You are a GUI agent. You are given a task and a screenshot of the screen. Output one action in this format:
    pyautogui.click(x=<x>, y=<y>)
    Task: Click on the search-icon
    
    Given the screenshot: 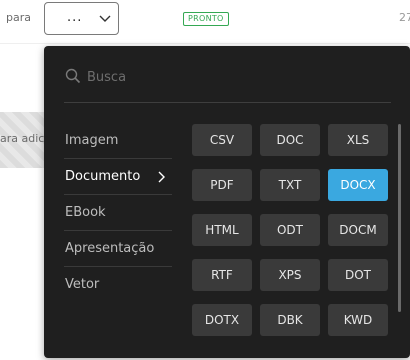 What is the action you would take?
    pyautogui.click(x=73, y=76)
    